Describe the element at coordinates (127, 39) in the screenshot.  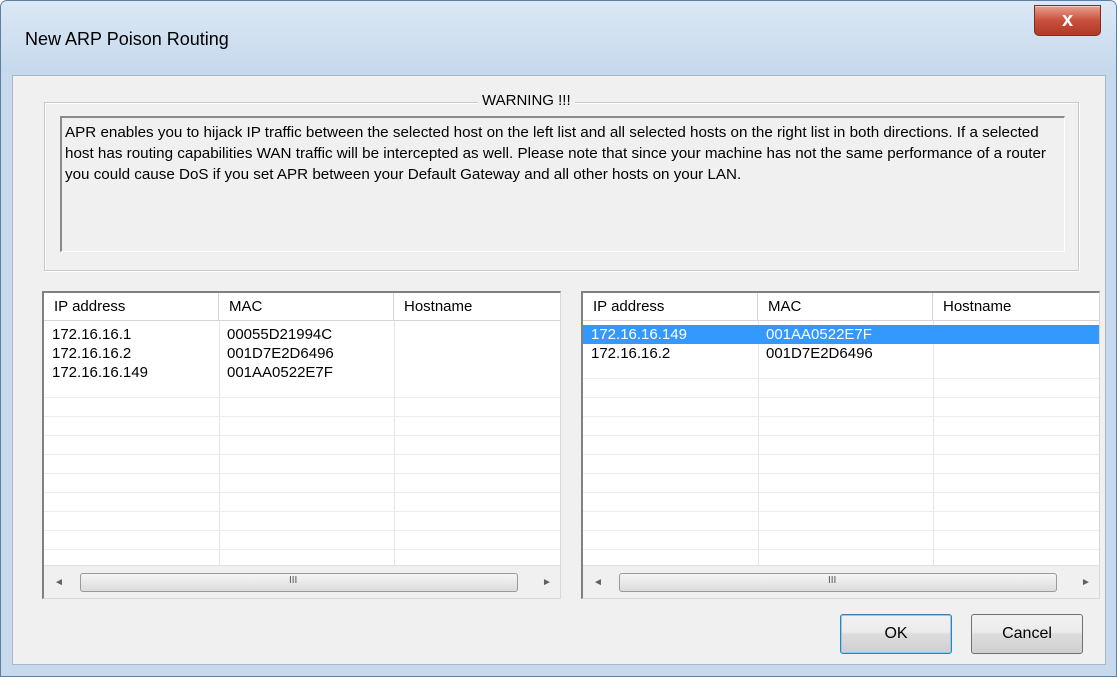
I see `window-title: New ARP Poison Routing` at that location.